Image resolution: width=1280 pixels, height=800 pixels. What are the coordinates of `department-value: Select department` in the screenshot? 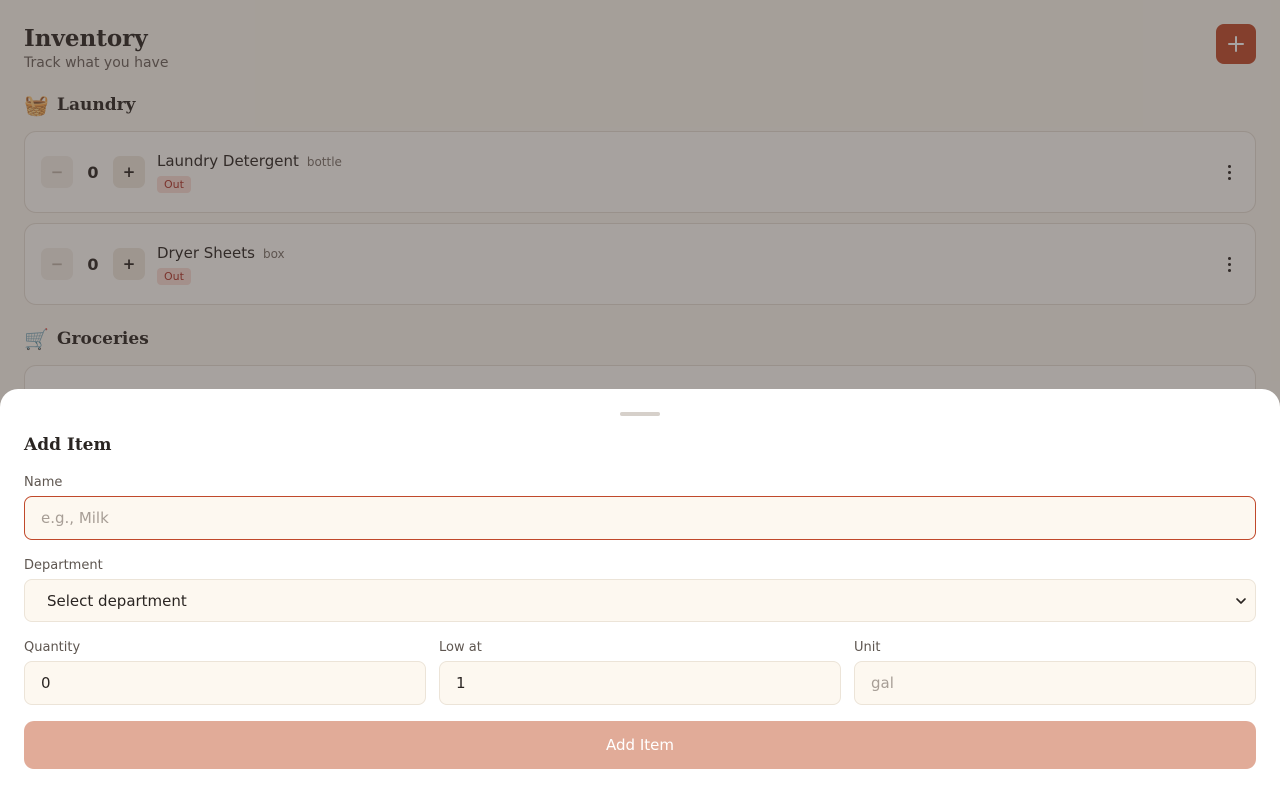 It's located at (117, 600).